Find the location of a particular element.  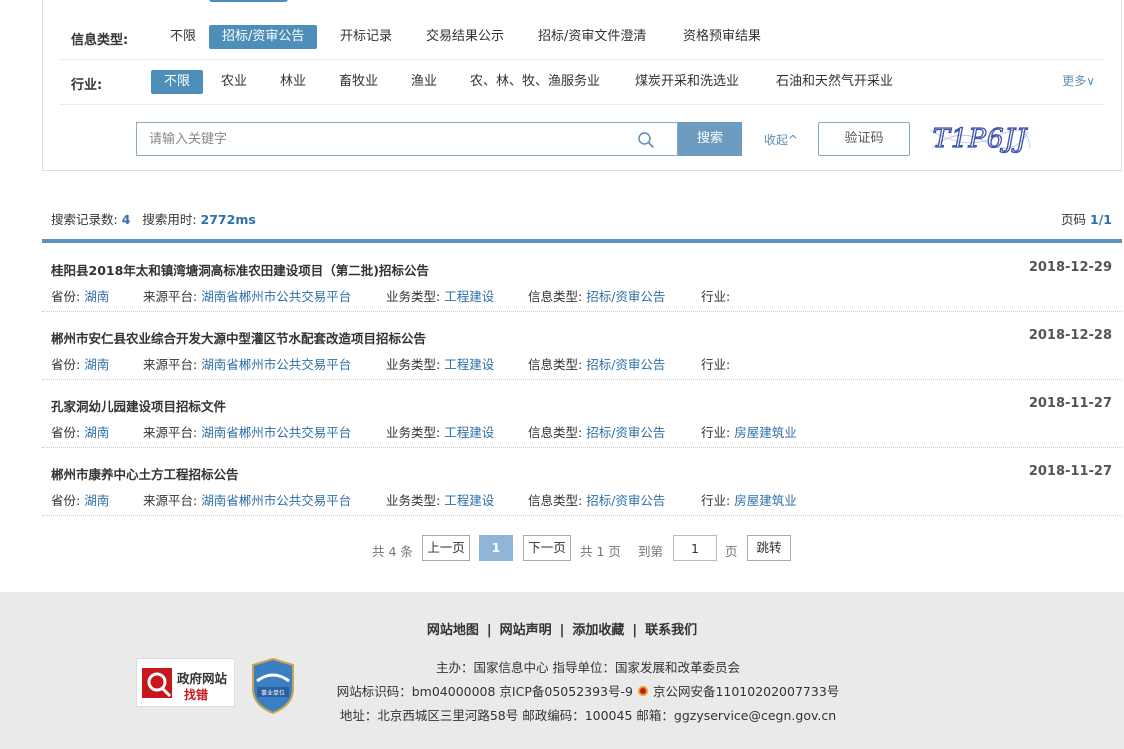

page-indicator: 页码 1/1 is located at coordinates (1086, 218).